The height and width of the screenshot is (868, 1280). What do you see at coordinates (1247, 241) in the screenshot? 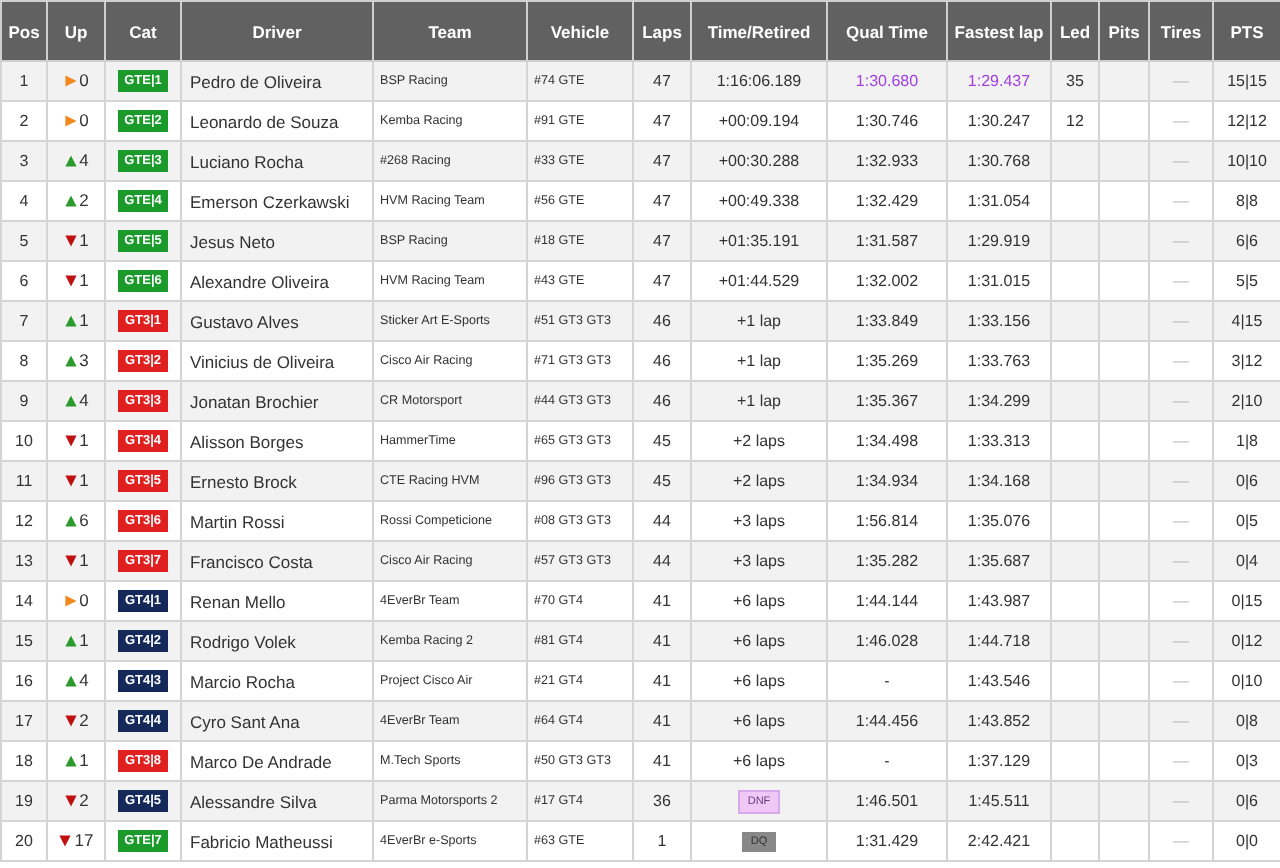
I see `points: 6|6` at bounding box center [1247, 241].